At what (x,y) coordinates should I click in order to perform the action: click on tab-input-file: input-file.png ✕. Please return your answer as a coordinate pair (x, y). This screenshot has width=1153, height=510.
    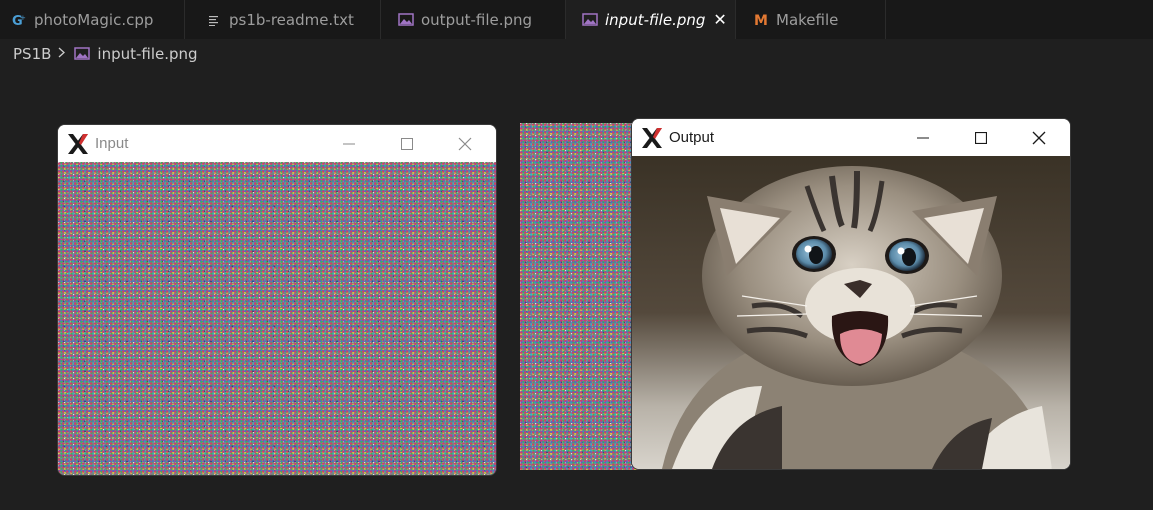
    Looking at the image, I should click on (651, 19).